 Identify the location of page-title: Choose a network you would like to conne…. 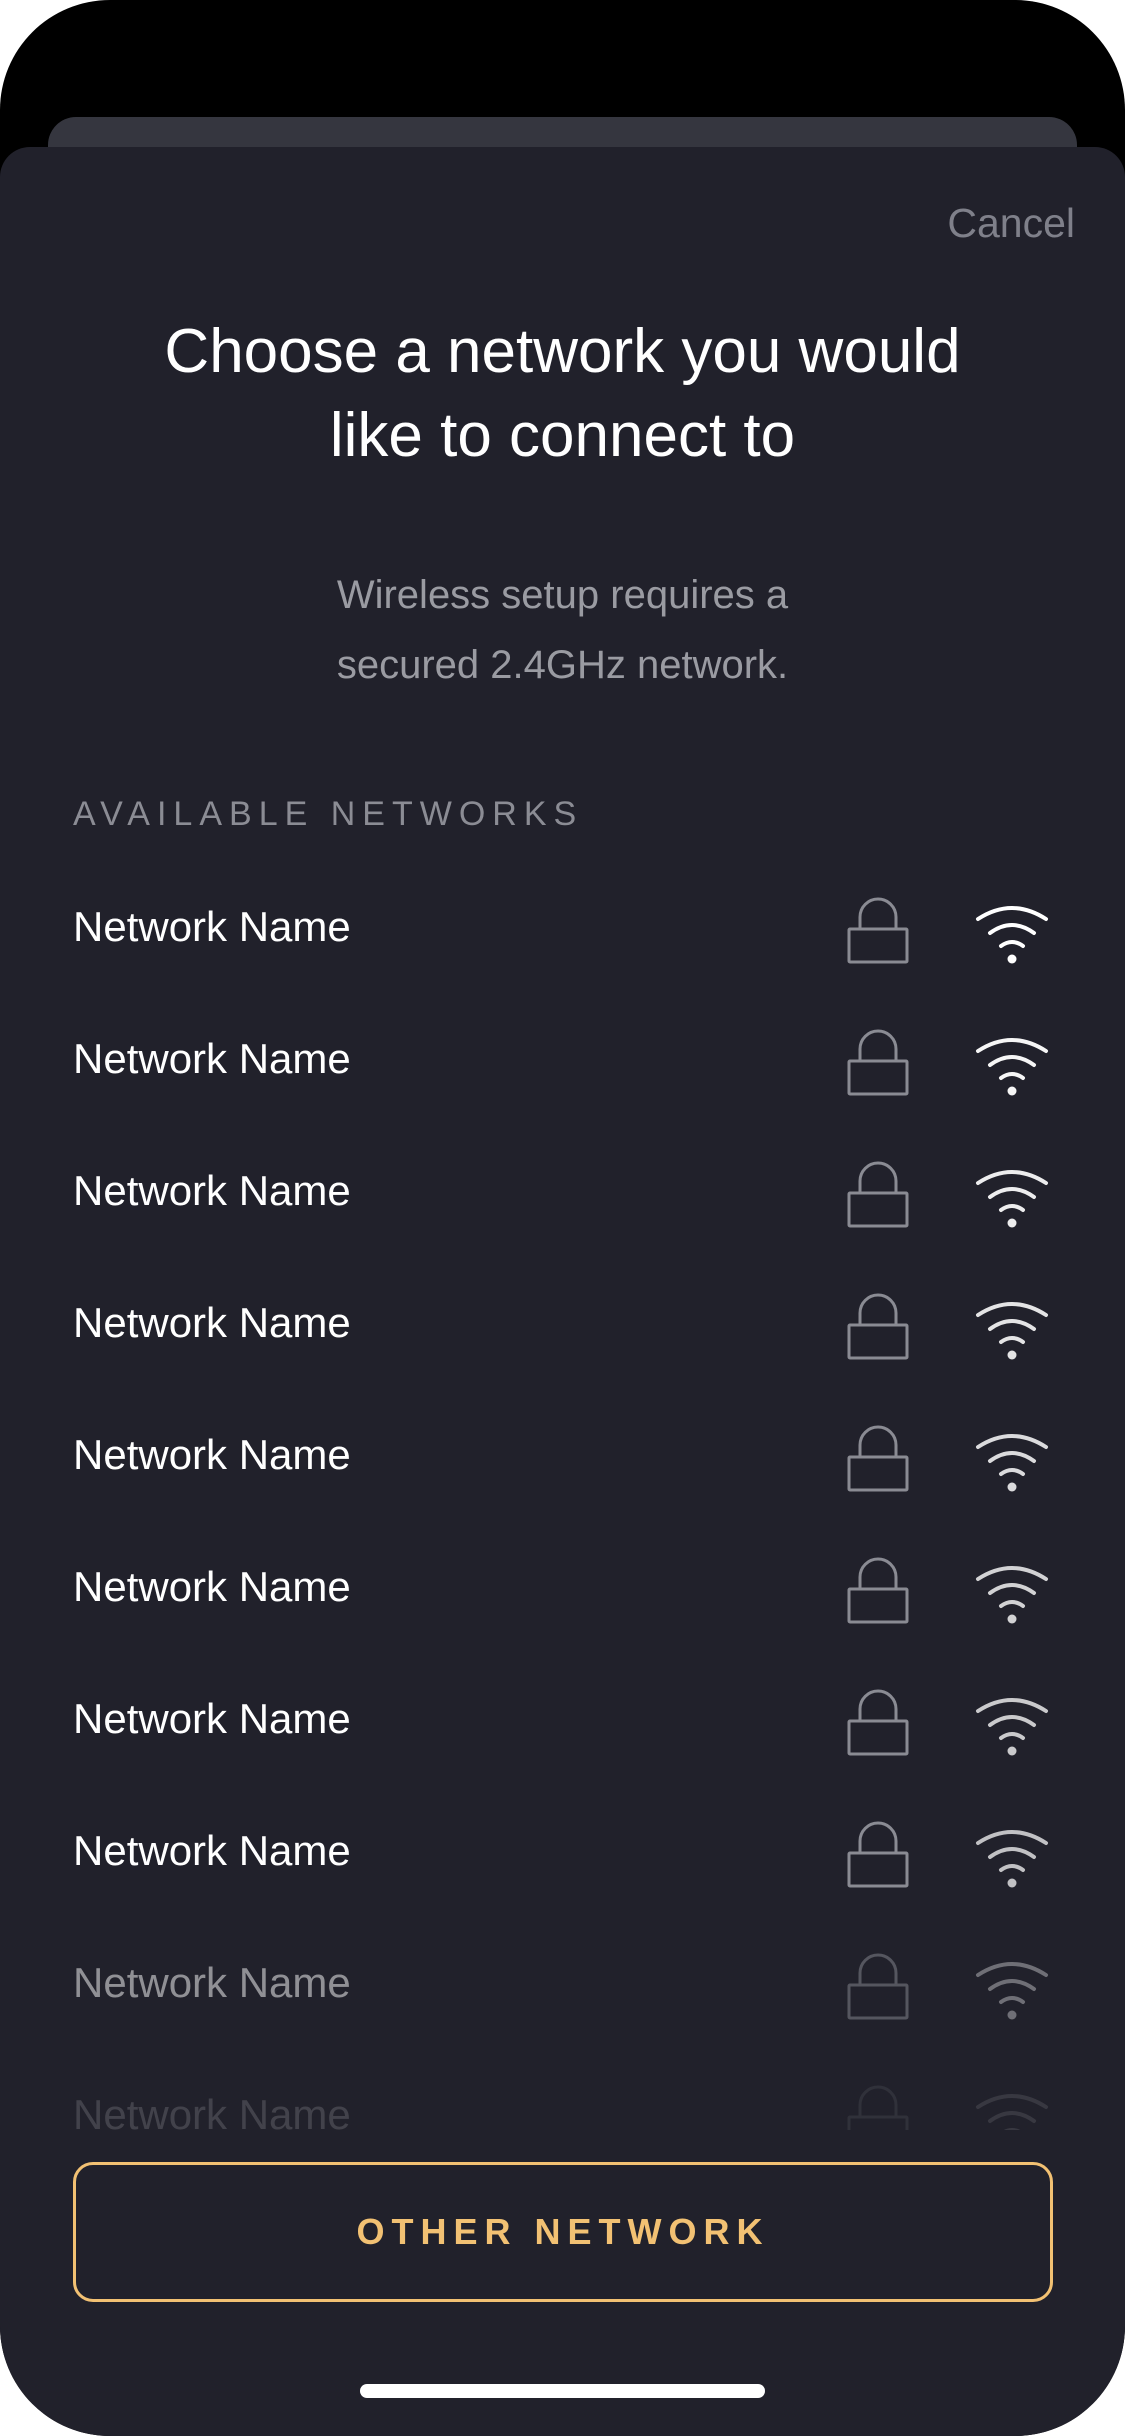
(562, 394).